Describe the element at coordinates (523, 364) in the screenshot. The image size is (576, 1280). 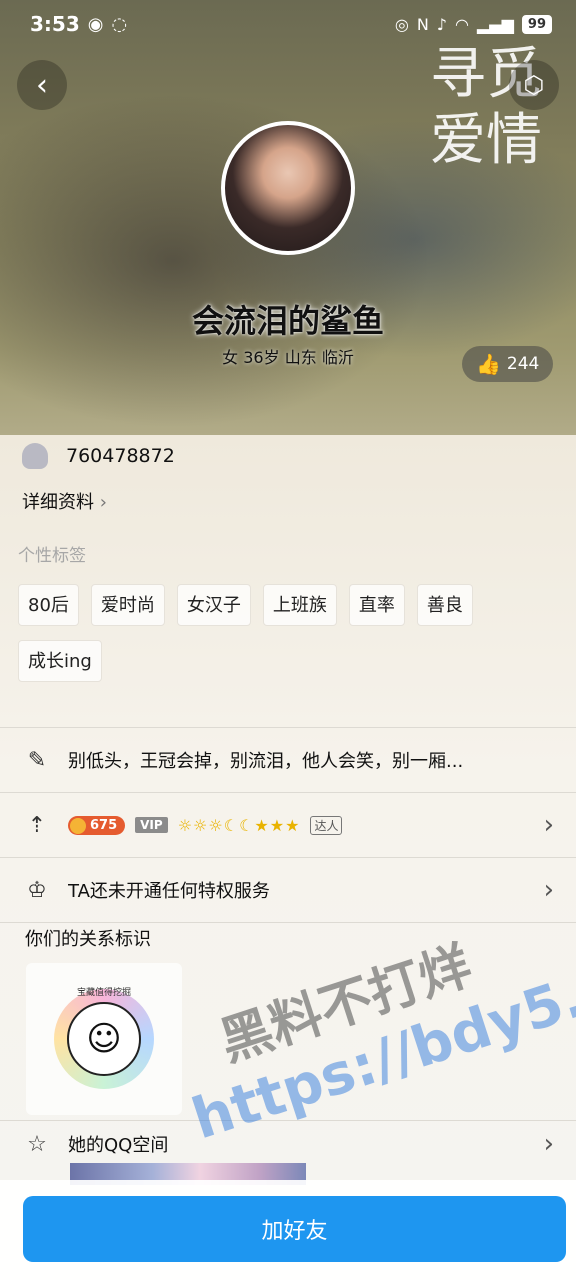
I see `like-count: 244` at that location.